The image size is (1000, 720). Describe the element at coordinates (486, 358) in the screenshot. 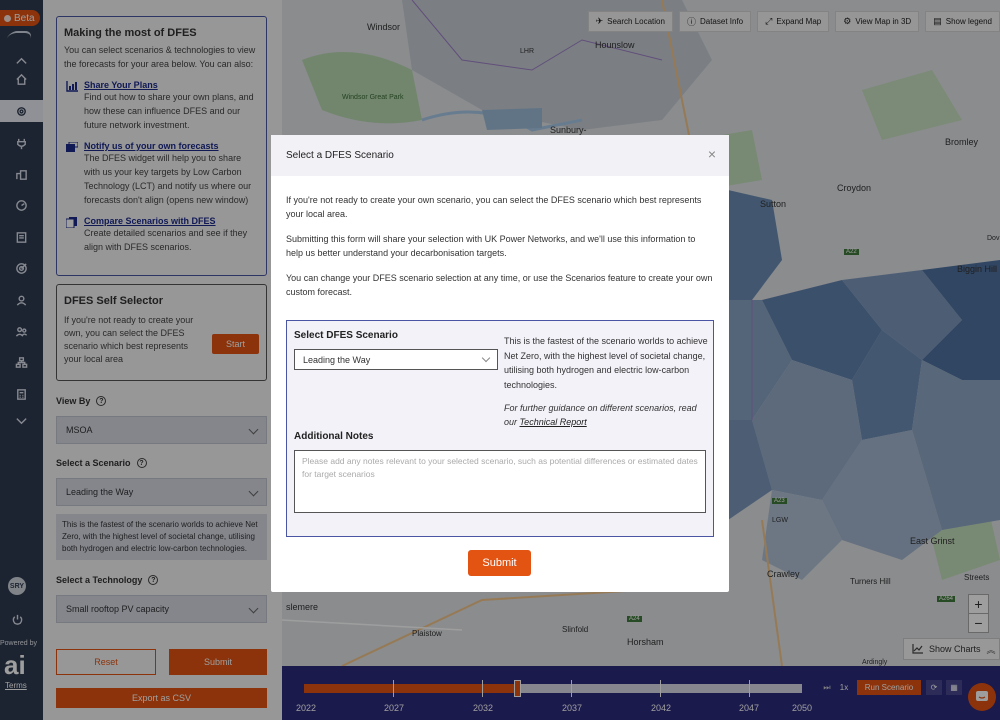

I see `chevron-down-icon` at that location.